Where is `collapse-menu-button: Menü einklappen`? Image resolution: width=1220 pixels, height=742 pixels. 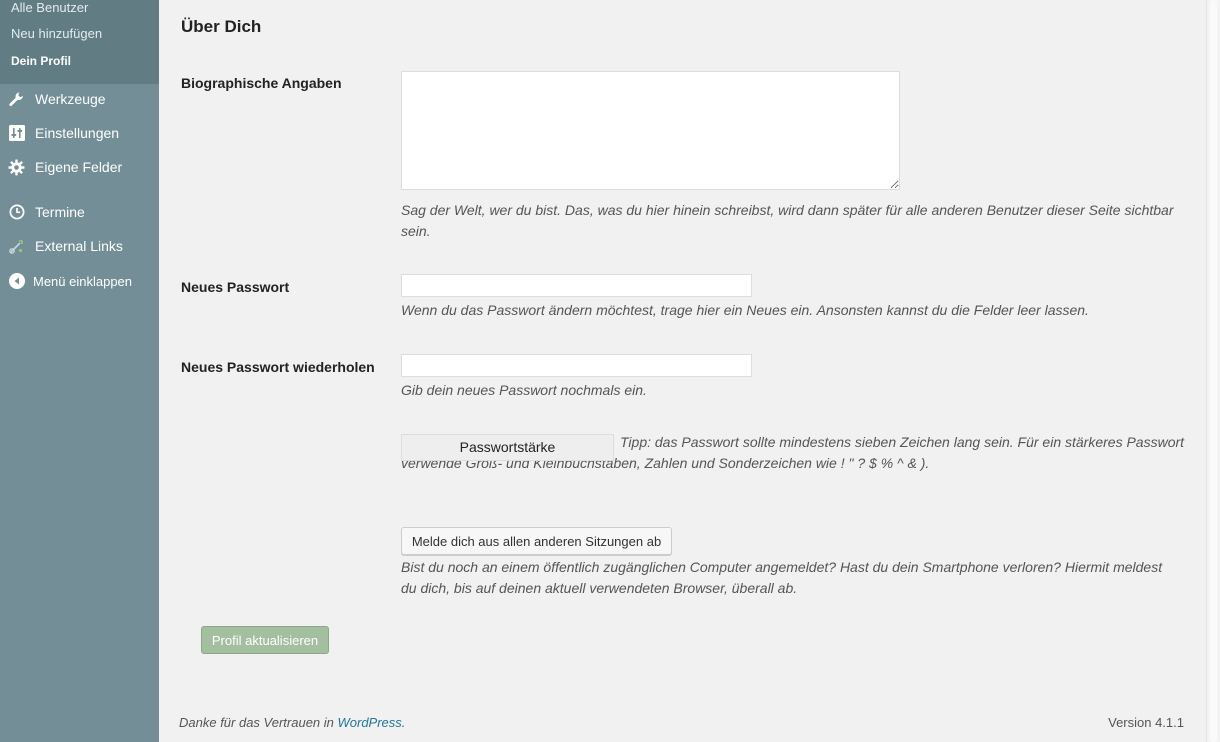
collapse-menu-button: Menü einklappen is located at coordinates (79, 281).